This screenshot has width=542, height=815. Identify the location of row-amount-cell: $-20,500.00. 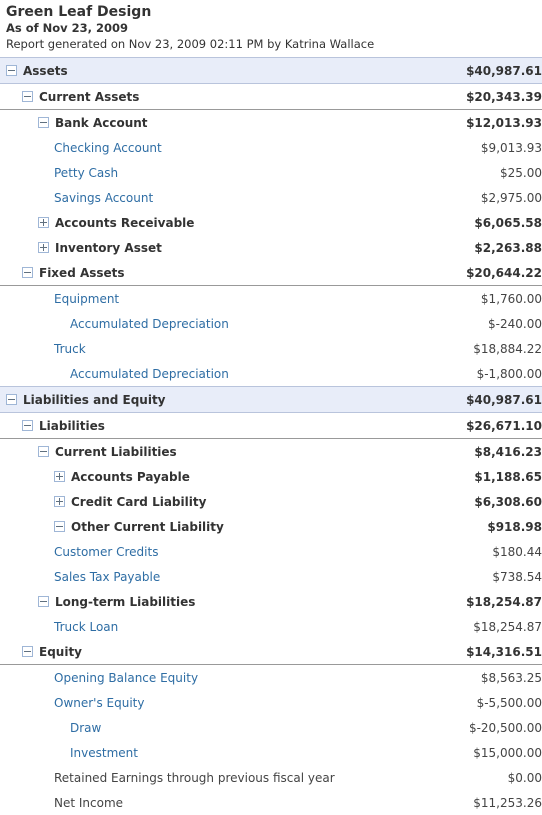
(482, 727).